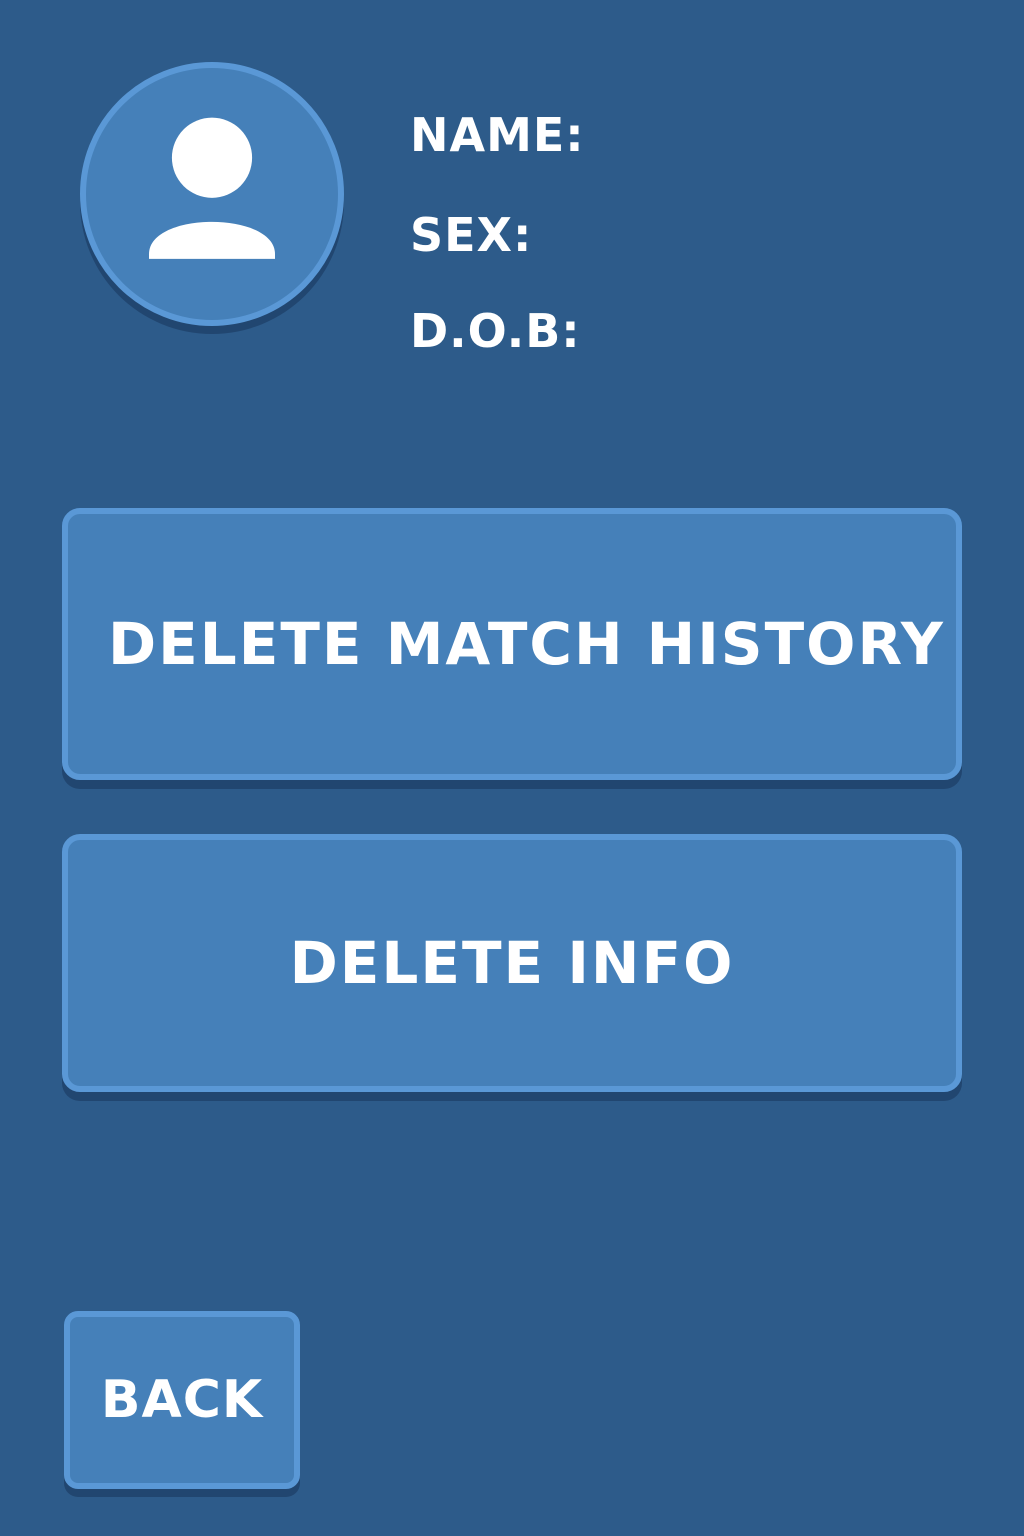  I want to click on sex-label: SEX:, so click(471, 235).